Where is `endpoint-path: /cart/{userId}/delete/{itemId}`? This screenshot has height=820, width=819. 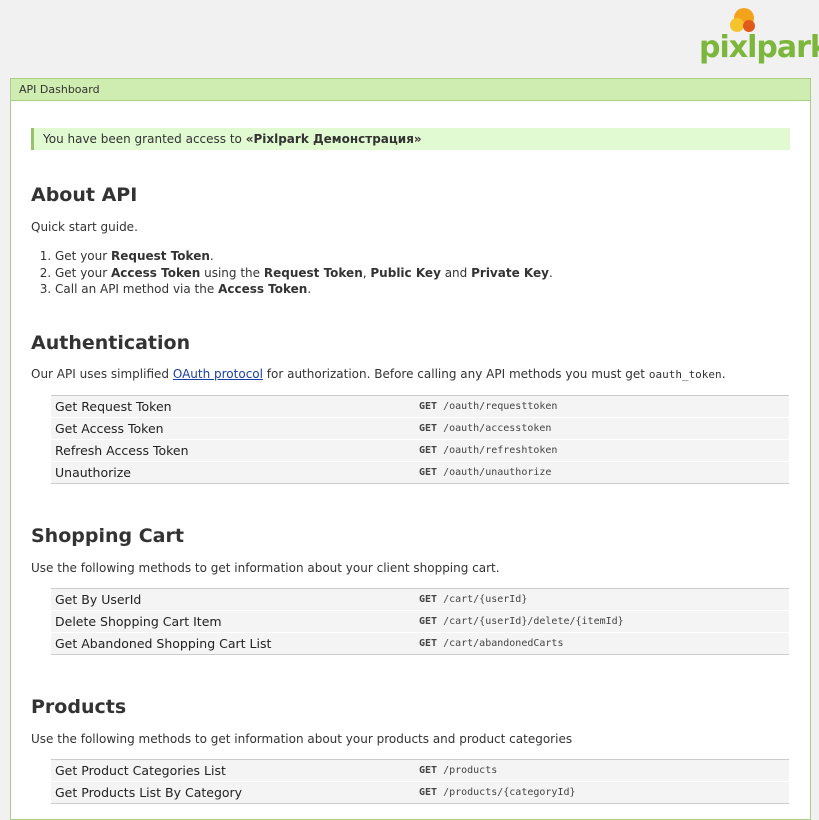 endpoint-path: /cart/{userId}/delete/{itemId} is located at coordinates (533, 621).